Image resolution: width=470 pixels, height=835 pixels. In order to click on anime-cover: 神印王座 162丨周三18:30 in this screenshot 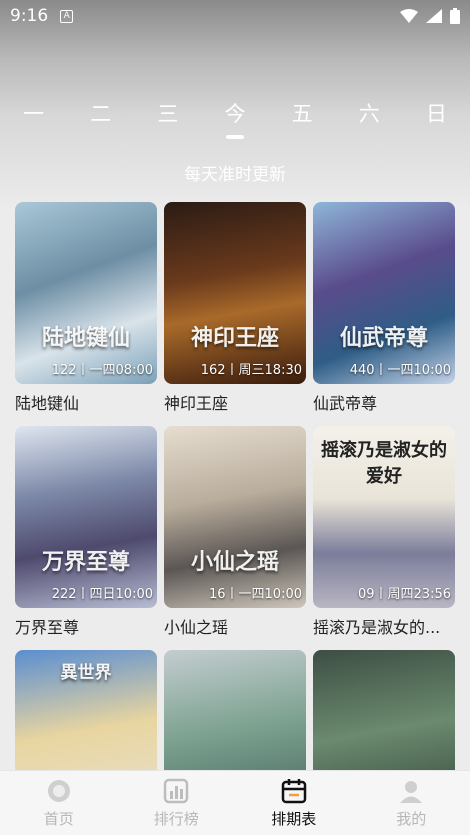, I will do `click(235, 293)`.